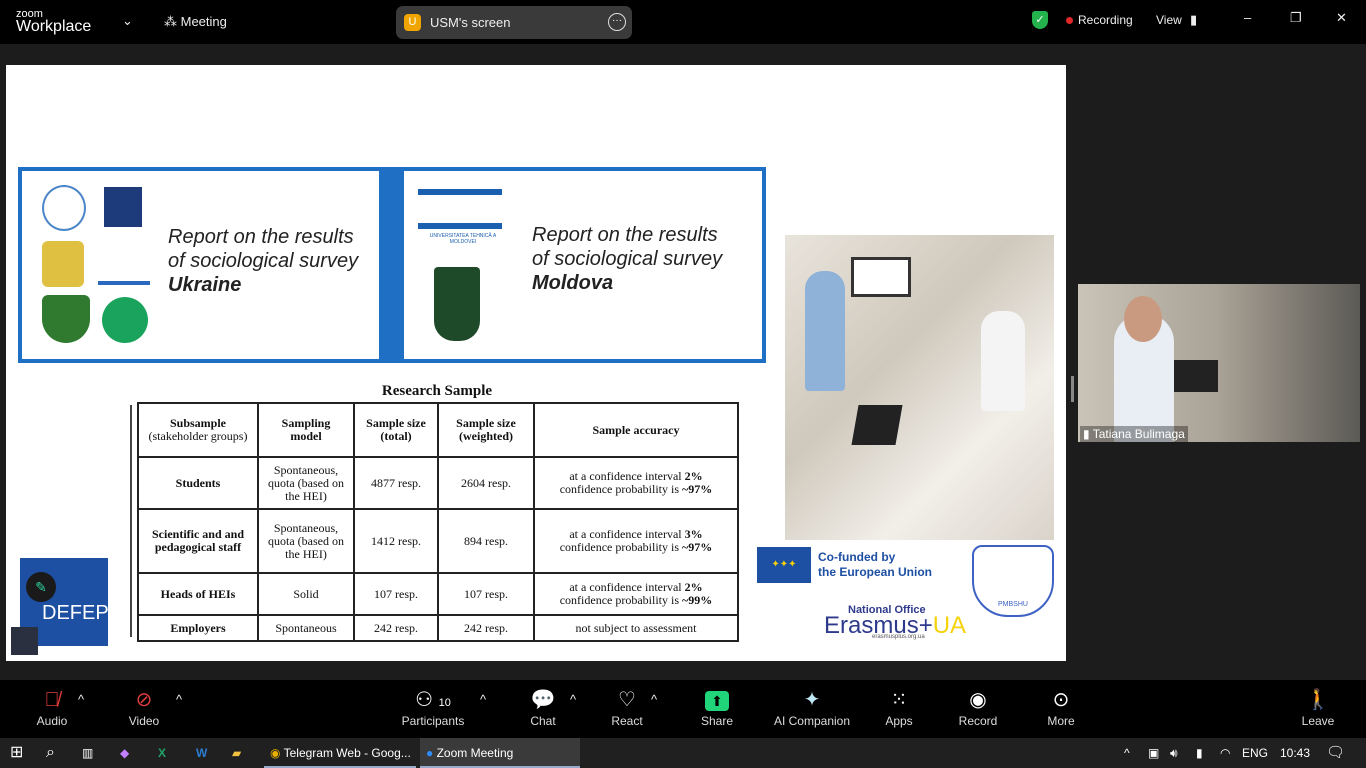 The height and width of the screenshot is (768, 1366). I want to click on header-subsample: Subsample (stakeholder groups), so click(198, 430).